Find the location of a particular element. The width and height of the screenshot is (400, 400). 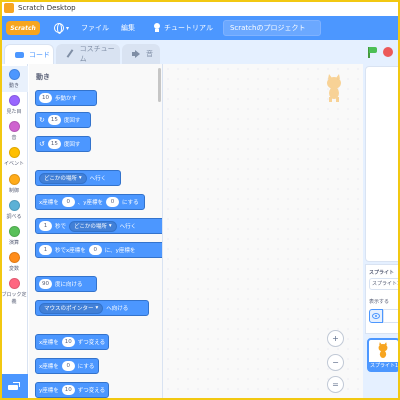

tab-code-label: コード is located at coordinates (39, 54).